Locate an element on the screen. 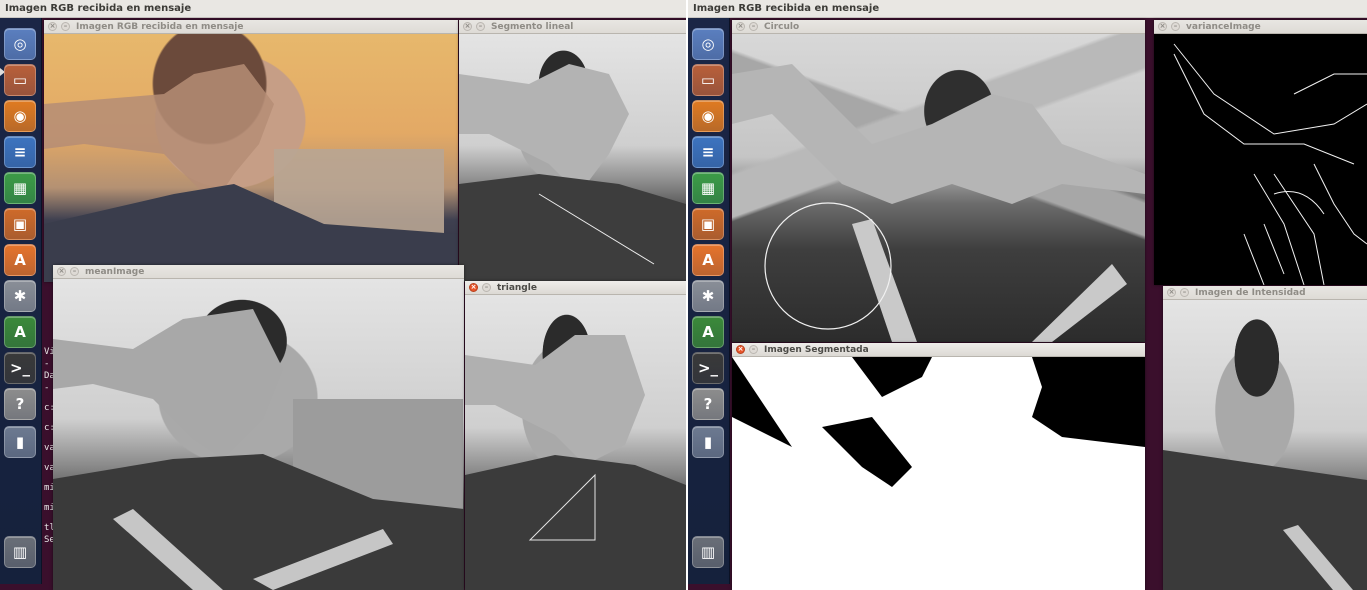  segmentation-mask is located at coordinates (938, 473).